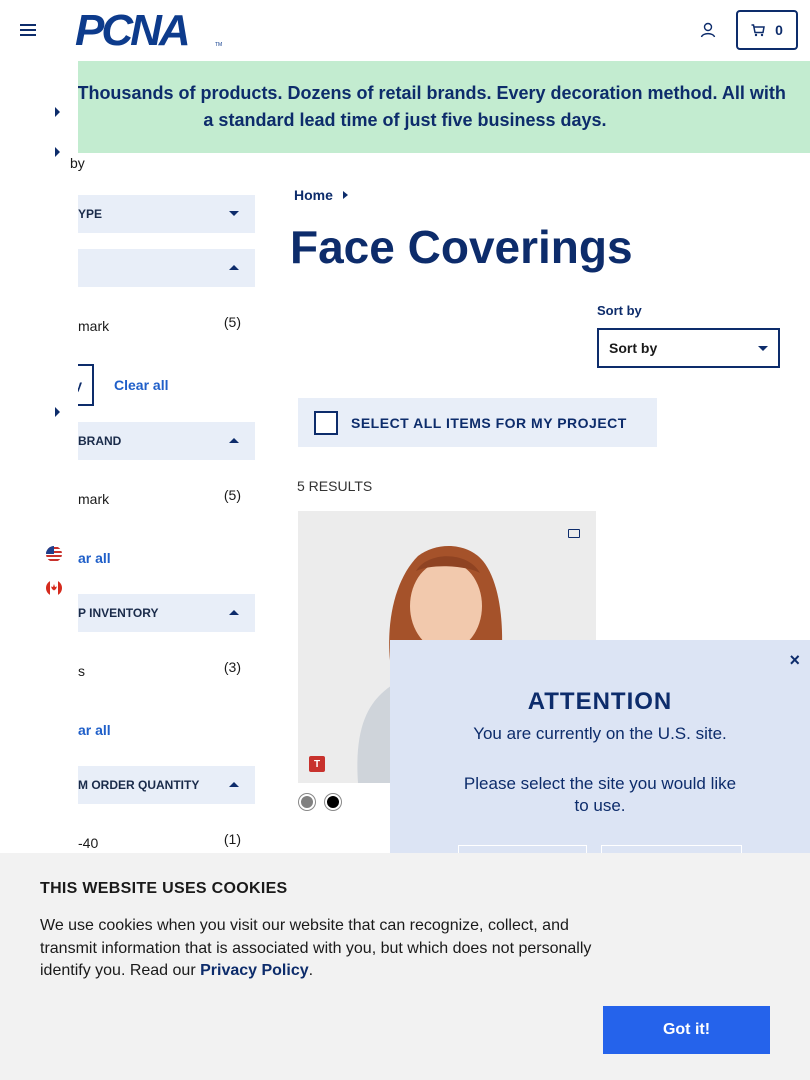  What do you see at coordinates (600, 733) in the screenshot?
I see `modal-current-site-text: You are currently on the U.S. site.` at bounding box center [600, 733].